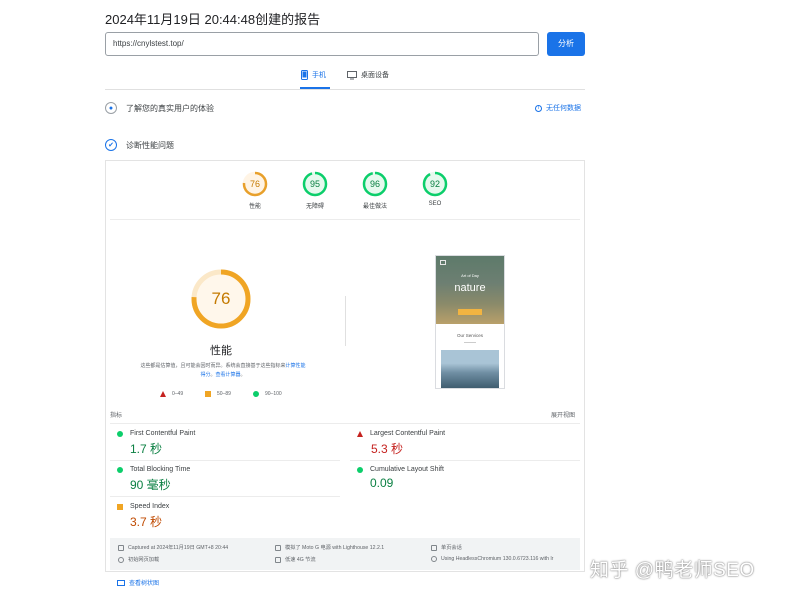  What do you see at coordinates (400, 478) in the screenshot?
I see `metric-cls: Cumulative Layout Shift 0.09` at bounding box center [400, 478].